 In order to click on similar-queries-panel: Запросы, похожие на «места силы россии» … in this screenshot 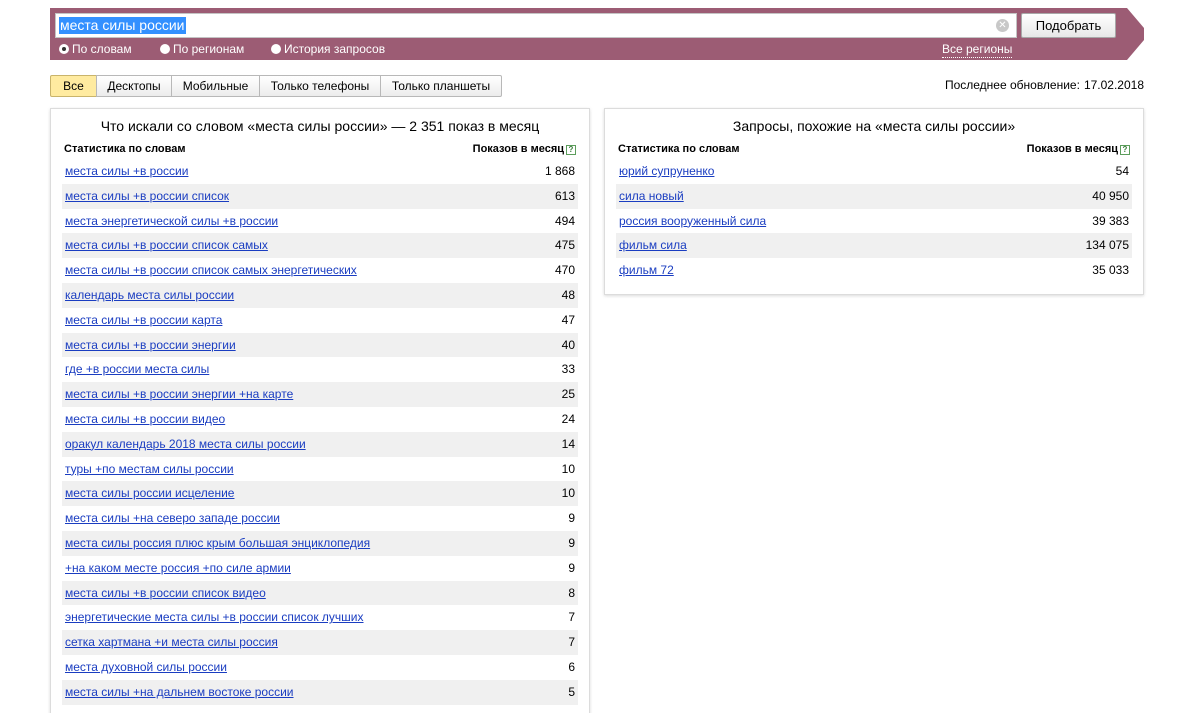, I will do `click(874, 201)`.